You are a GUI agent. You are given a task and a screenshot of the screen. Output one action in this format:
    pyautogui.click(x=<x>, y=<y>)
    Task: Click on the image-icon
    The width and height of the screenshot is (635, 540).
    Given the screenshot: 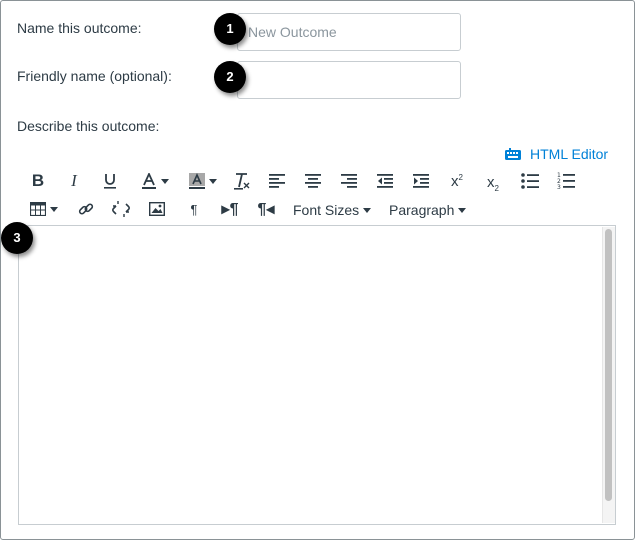 What is the action you would take?
    pyautogui.click(x=157, y=209)
    